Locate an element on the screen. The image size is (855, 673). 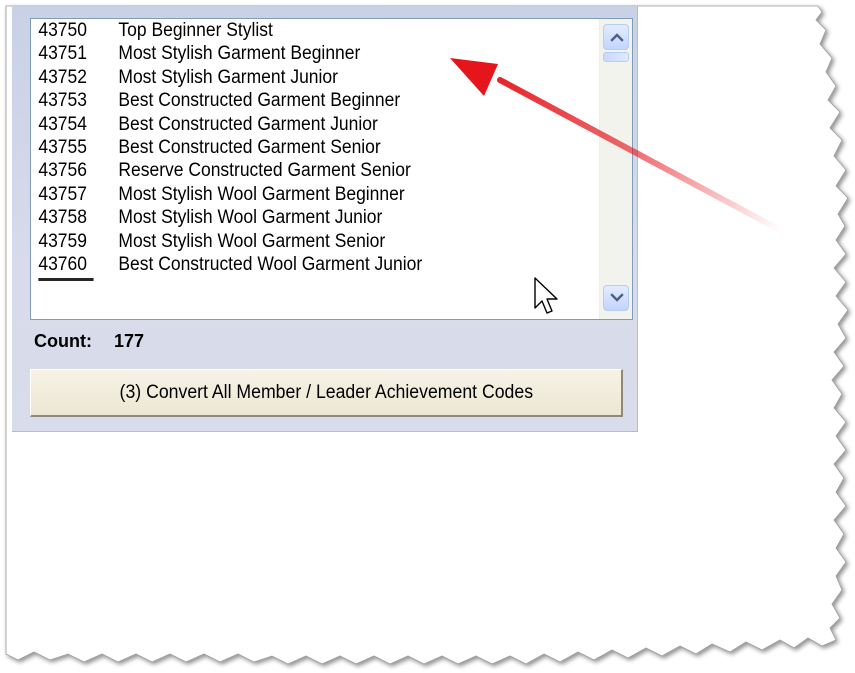
item-code: 43753 is located at coordinates (62, 101).